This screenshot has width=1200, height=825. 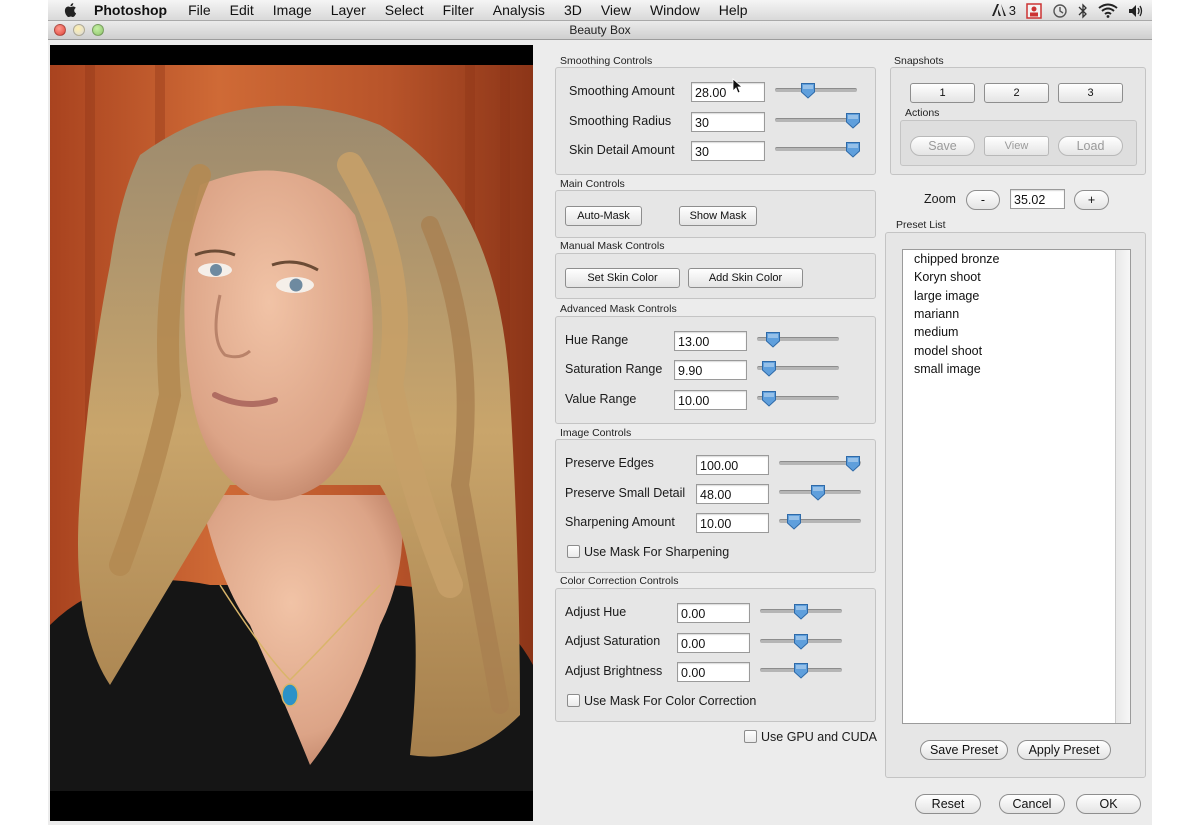 I want to click on saturation-range-field, so click(x=710, y=370).